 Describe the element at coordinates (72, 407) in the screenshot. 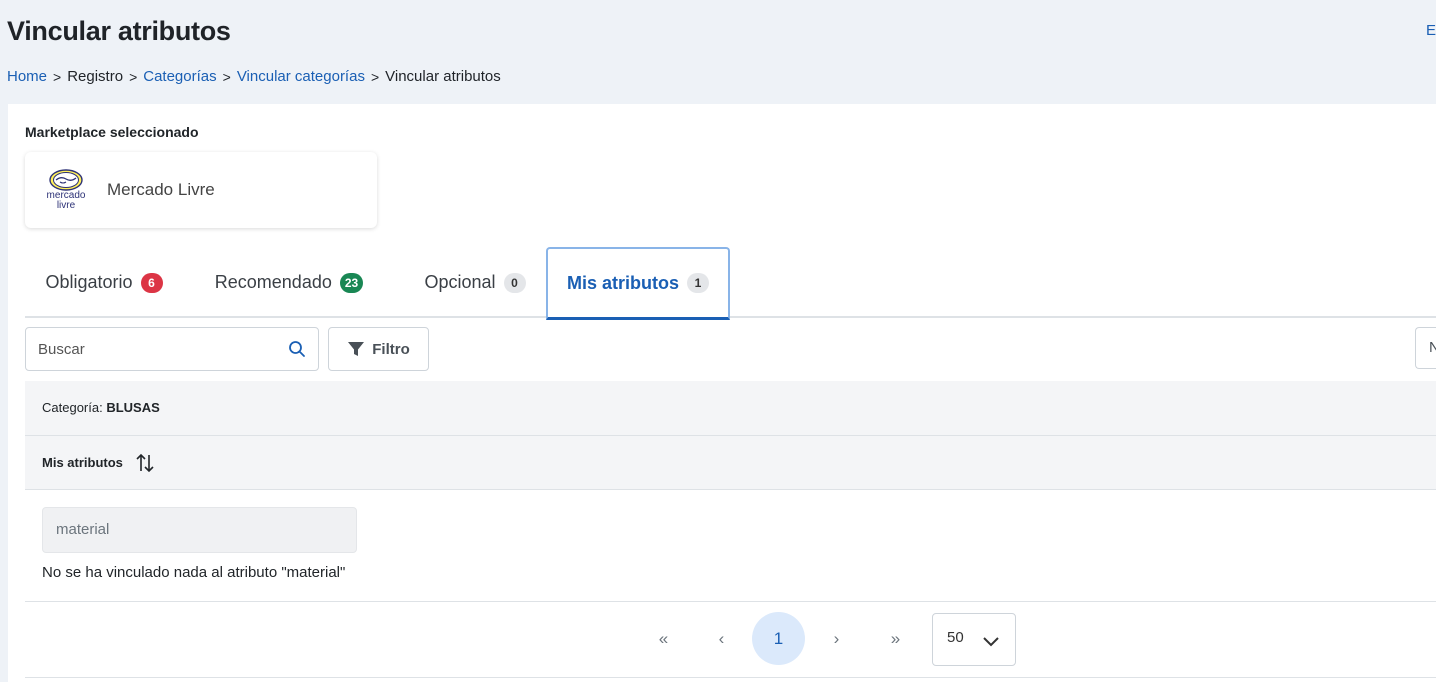

I see `category-label: Categoría:` at that location.